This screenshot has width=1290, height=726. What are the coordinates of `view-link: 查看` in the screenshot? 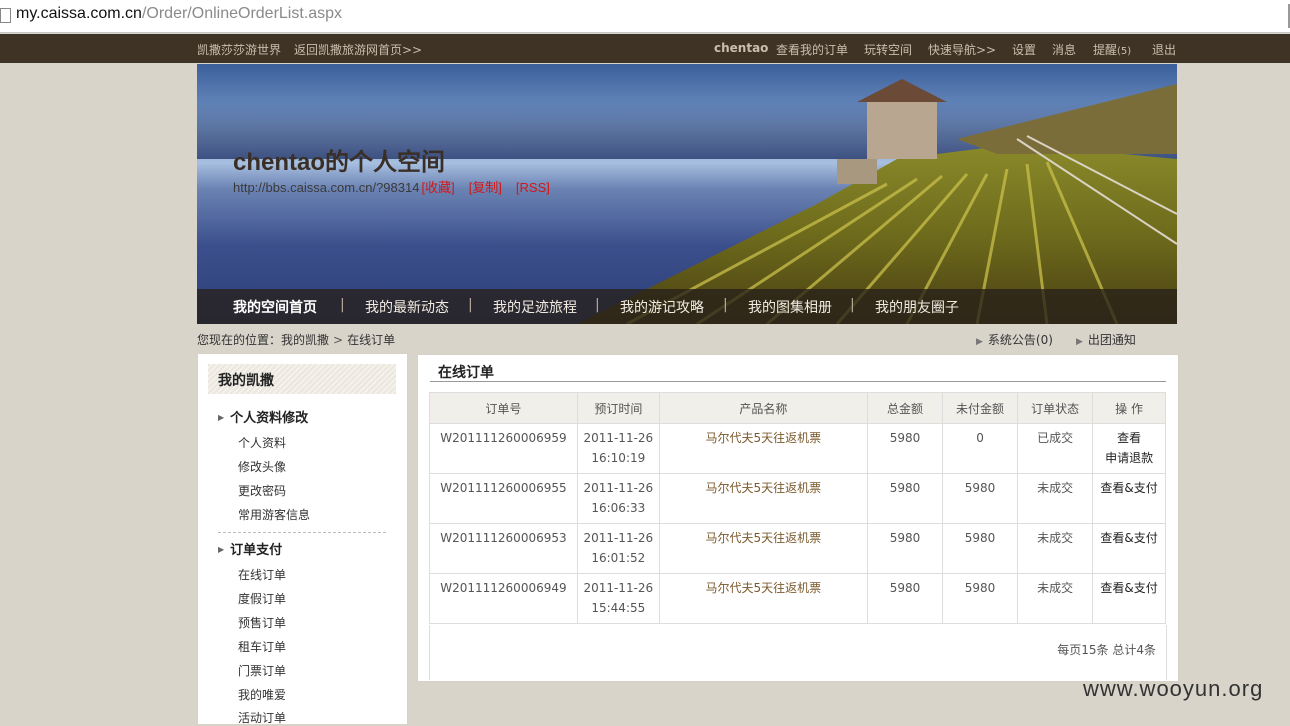 It's located at (1129, 438).